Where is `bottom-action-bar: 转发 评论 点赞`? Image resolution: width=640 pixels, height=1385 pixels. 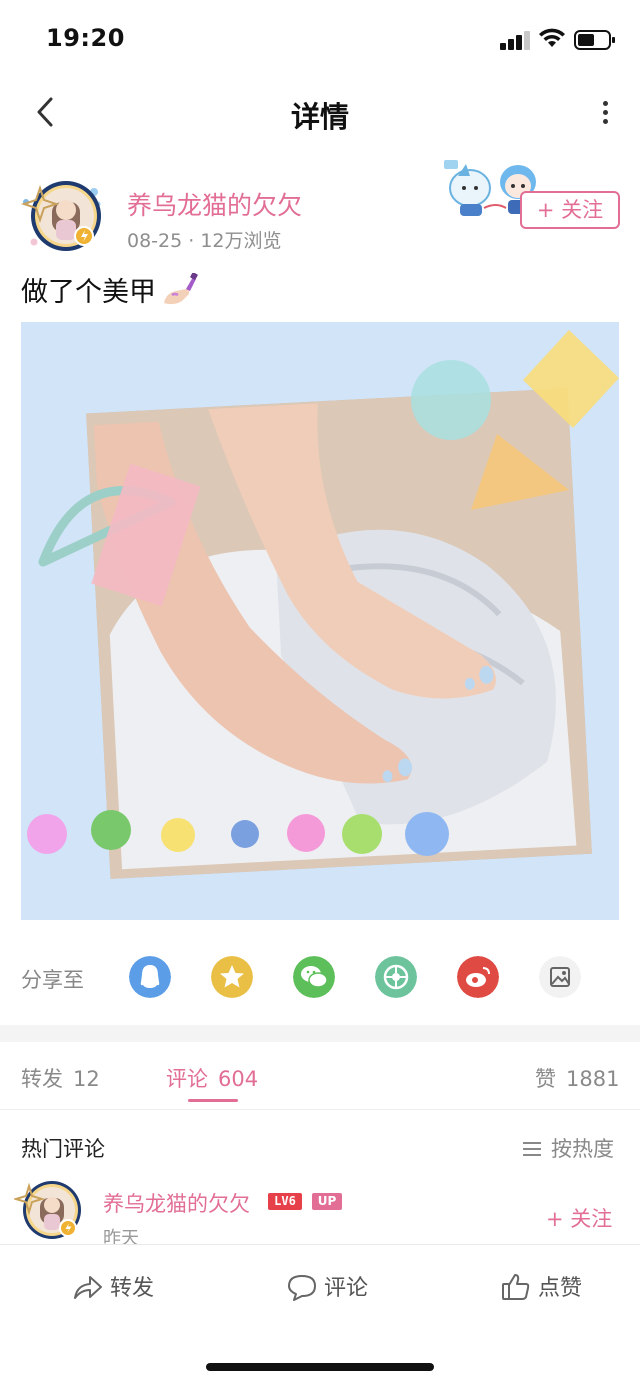
bottom-action-bar: 转发 评论 点赞 is located at coordinates (320, 1314).